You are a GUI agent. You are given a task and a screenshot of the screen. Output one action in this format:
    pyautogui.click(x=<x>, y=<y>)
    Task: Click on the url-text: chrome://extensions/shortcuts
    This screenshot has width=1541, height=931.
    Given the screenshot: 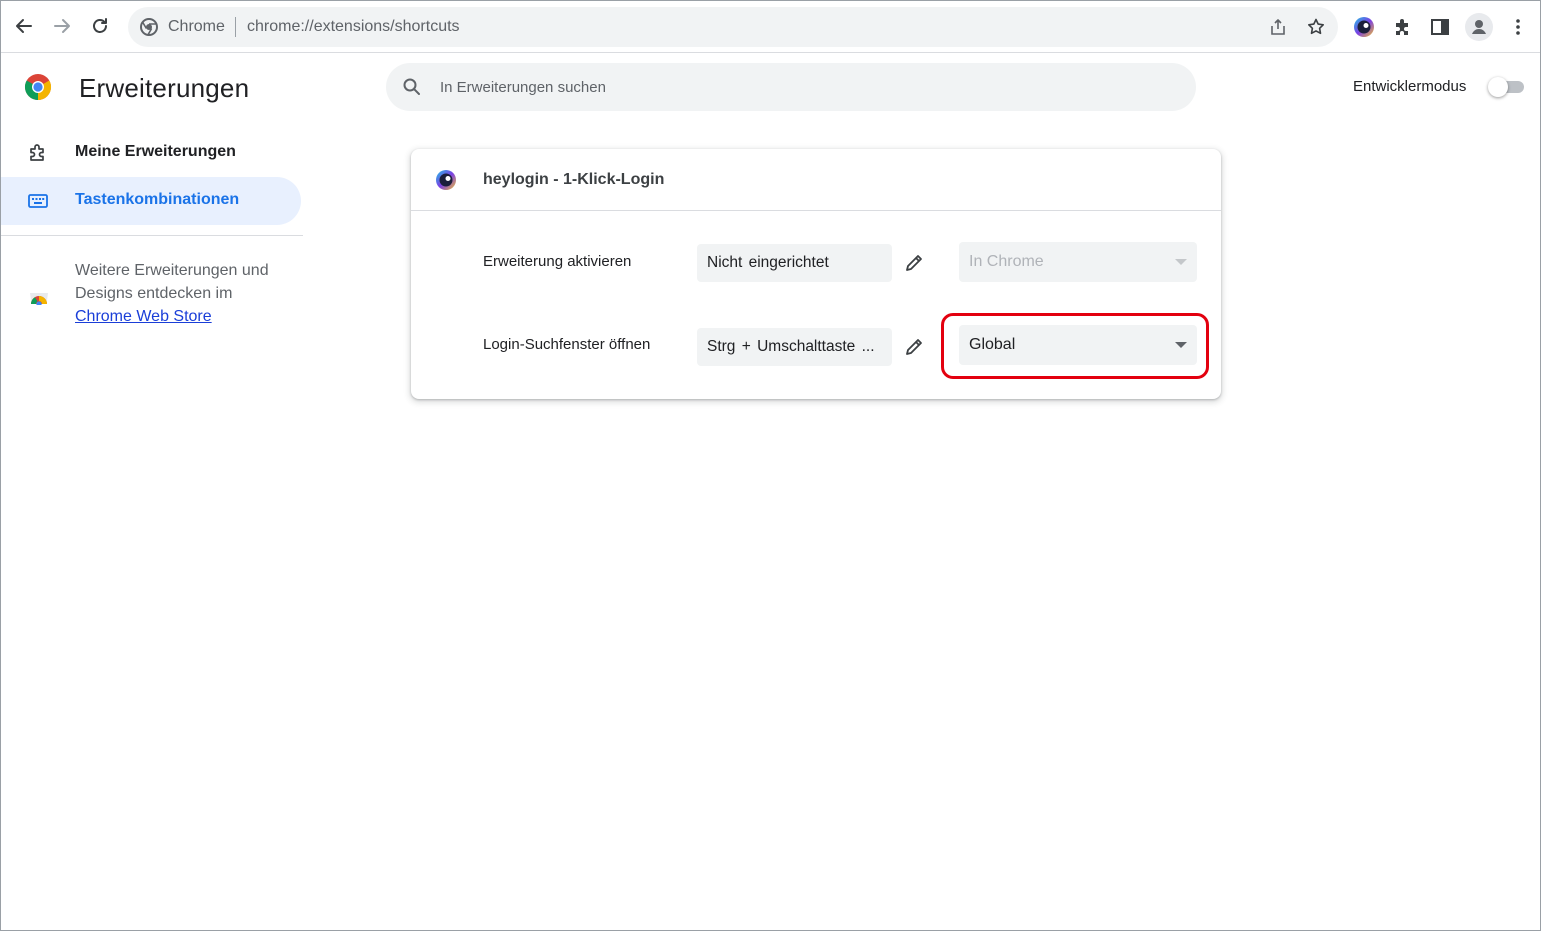 What is the action you would take?
    pyautogui.click(x=353, y=27)
    